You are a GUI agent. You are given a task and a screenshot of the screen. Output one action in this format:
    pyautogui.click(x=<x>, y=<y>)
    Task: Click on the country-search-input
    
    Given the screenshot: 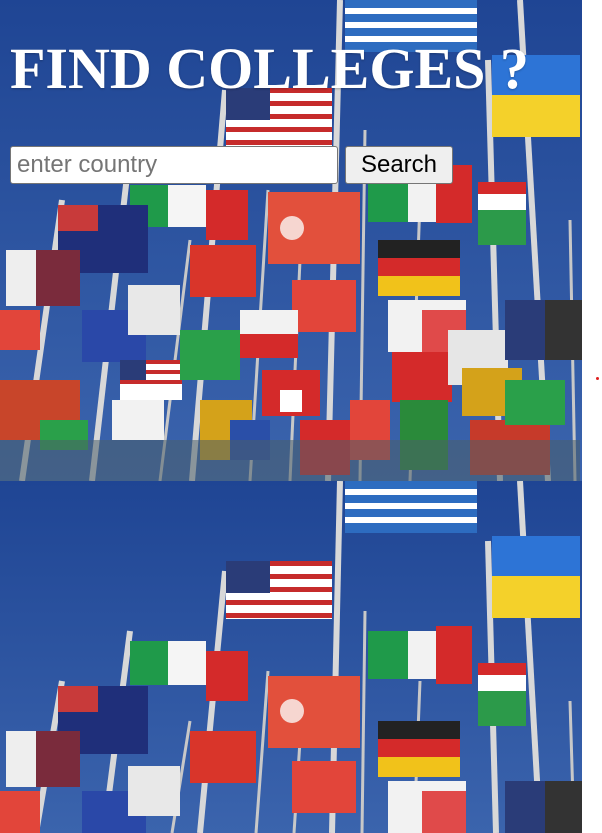 What is the action you would take?
    pyautogui.click(x=174, y=165)
    